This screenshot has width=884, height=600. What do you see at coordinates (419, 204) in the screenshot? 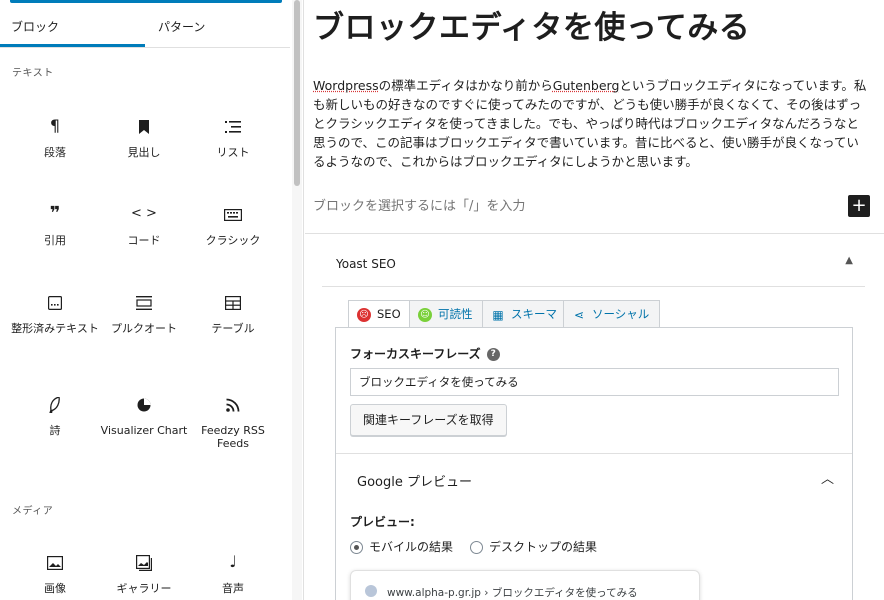
I see `block-appender-placeholder: ブロックを選択するには「/」を入力` at bounding box center [419, 204].